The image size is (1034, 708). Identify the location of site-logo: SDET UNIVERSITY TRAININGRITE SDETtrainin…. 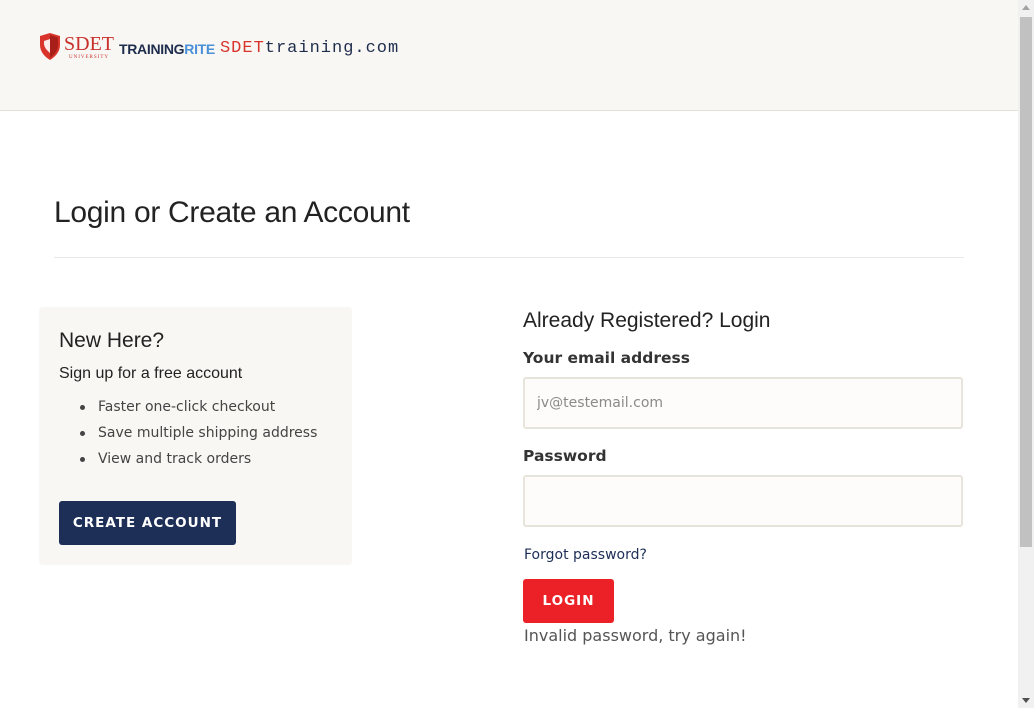
(218, 47).